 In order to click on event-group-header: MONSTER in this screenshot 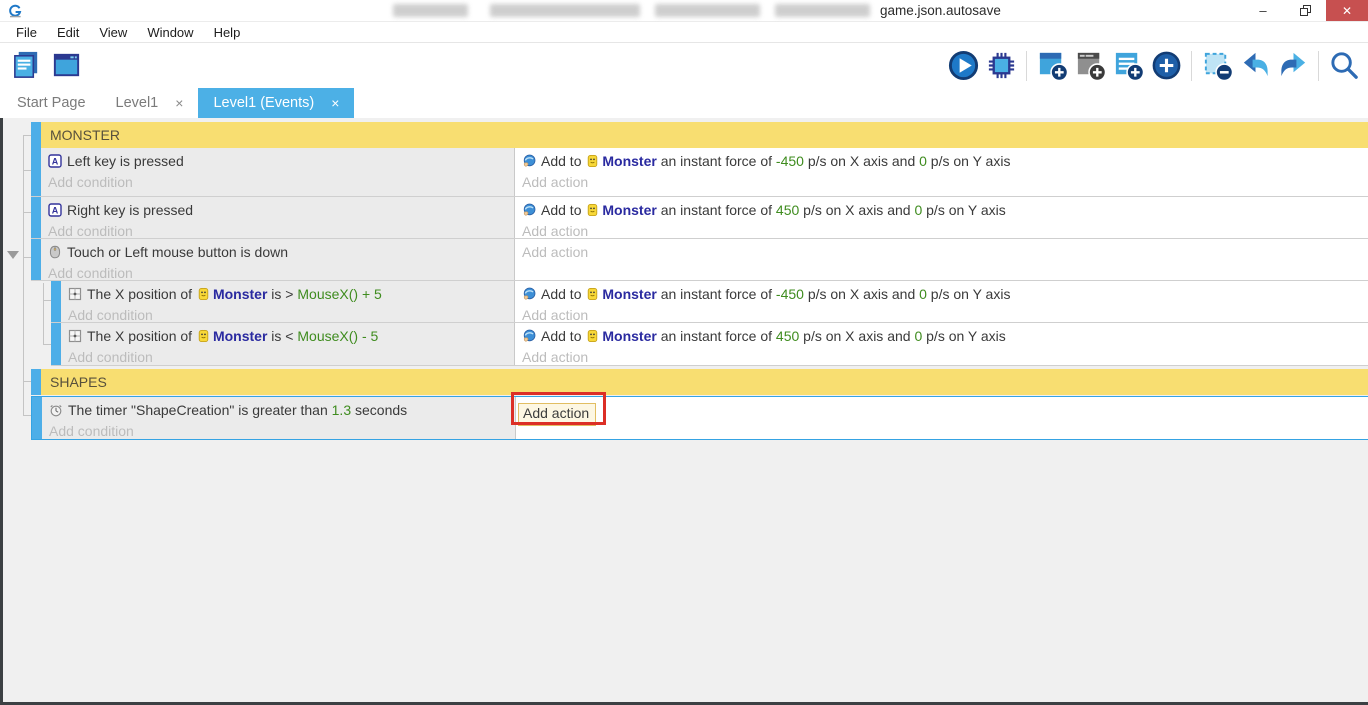, I will do `click(699, 135)`.